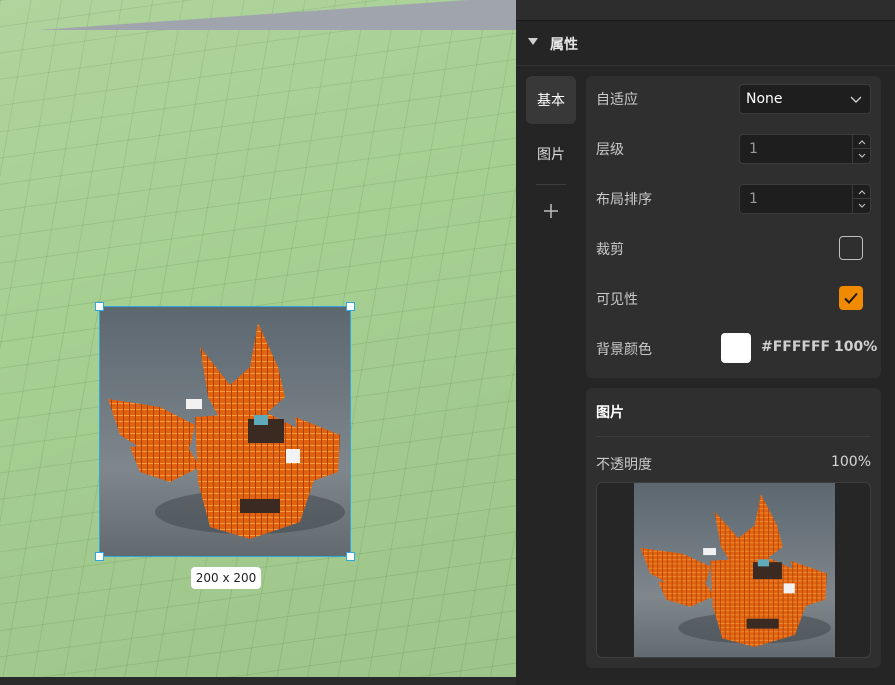 The image size is (895, 685). I want to click on layer-value: 1, so click(753, 149).